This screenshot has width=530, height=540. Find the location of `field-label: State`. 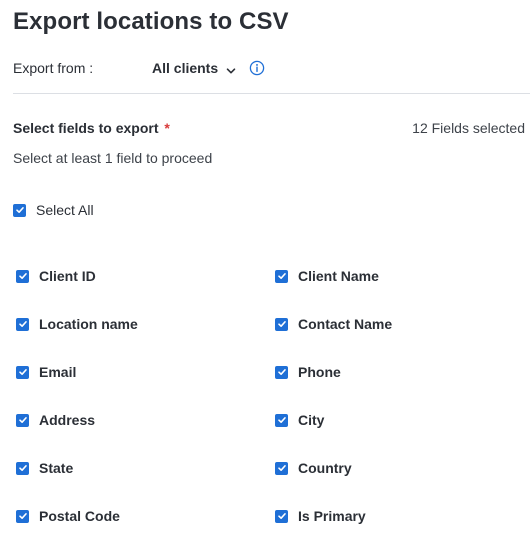

field-label: State is located at coordinates (56, 468).